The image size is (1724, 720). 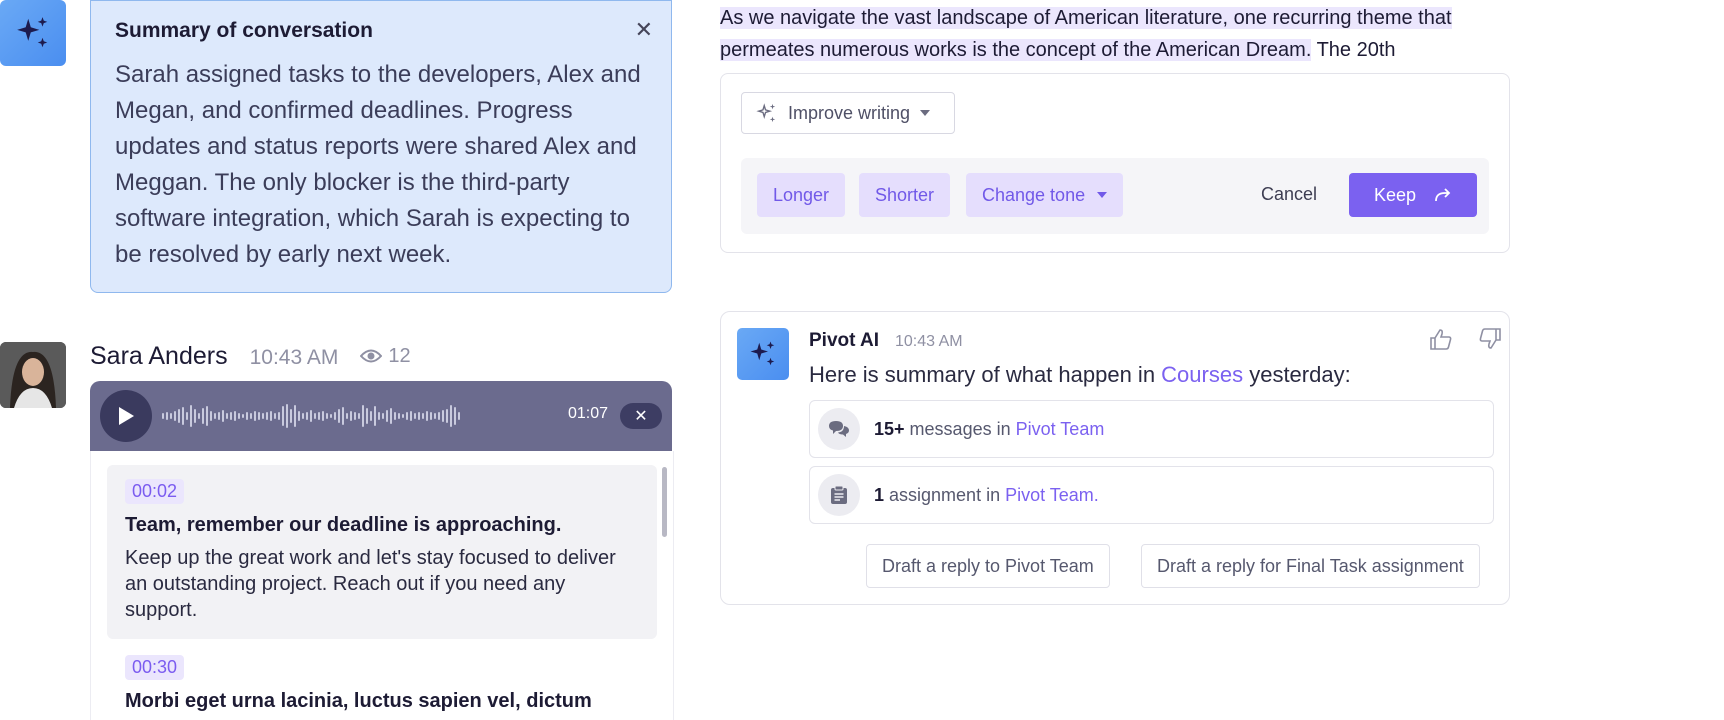 What do you see at coordinates (641, 416) in the screenshot?
I see `close-player-button: ✕` at bounding box center [641, 416].